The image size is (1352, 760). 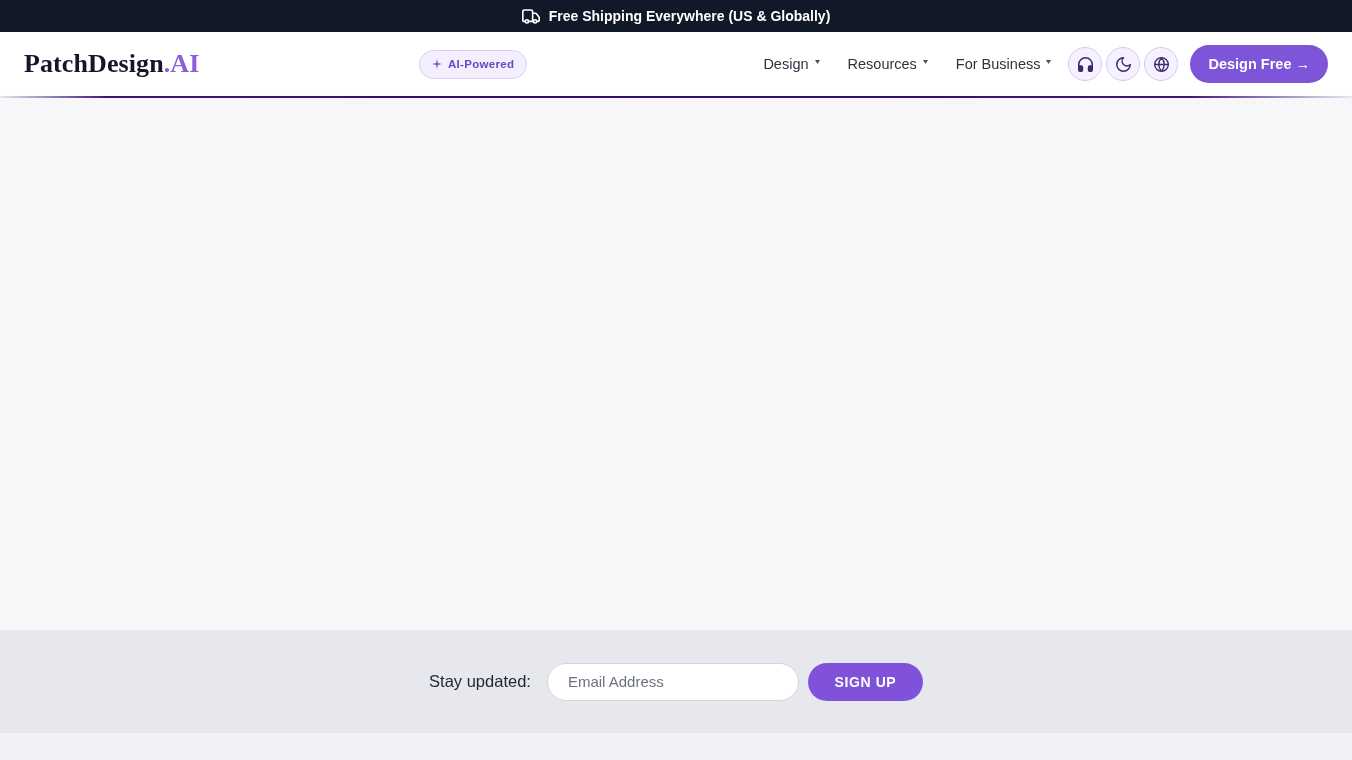 I want to click on headset-icon, so click(x=1085, y=64).